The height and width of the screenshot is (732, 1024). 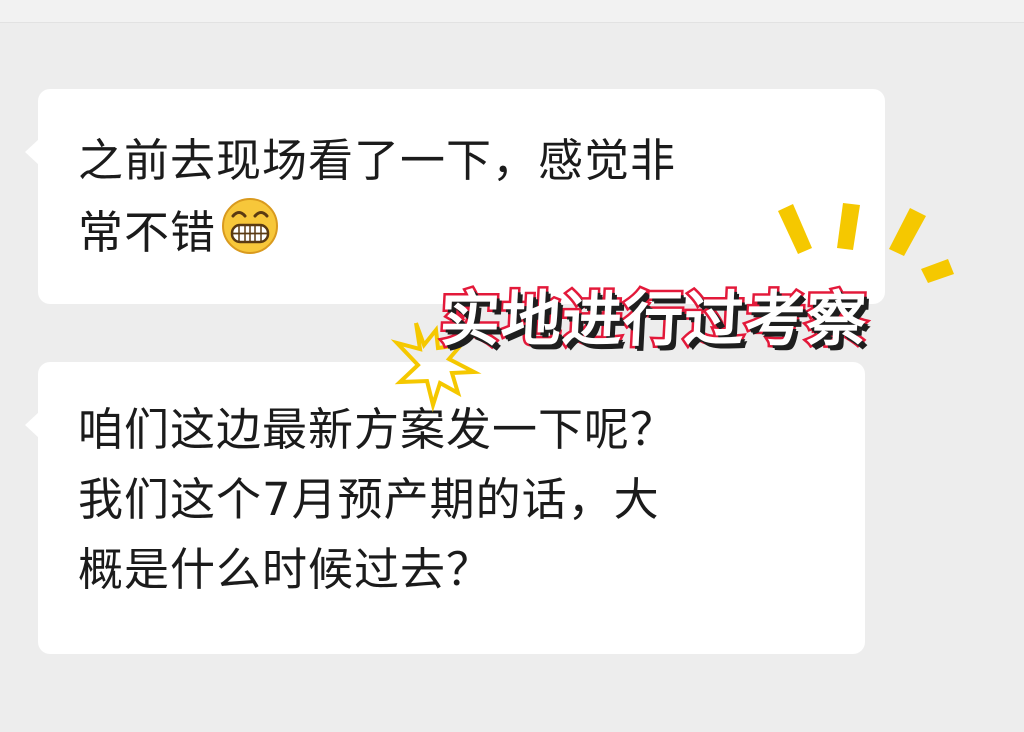 What do you see at coordinates (866, 243) in the screenshot?
I see `emphasis-rays-icon` at bounding box center [866, 243].